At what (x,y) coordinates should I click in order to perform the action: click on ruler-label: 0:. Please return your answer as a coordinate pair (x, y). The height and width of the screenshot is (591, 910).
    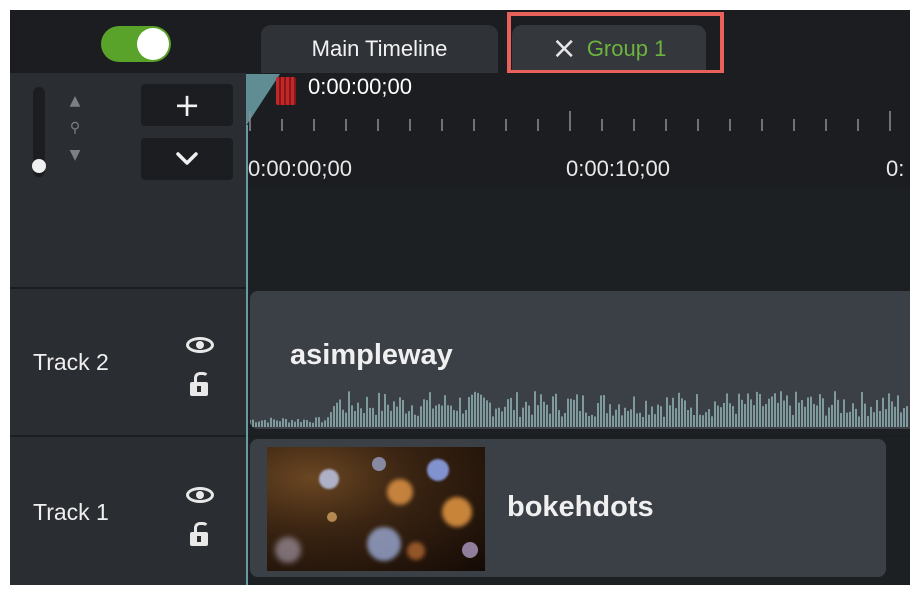
    Looking at the image, I should click on (895, 168).